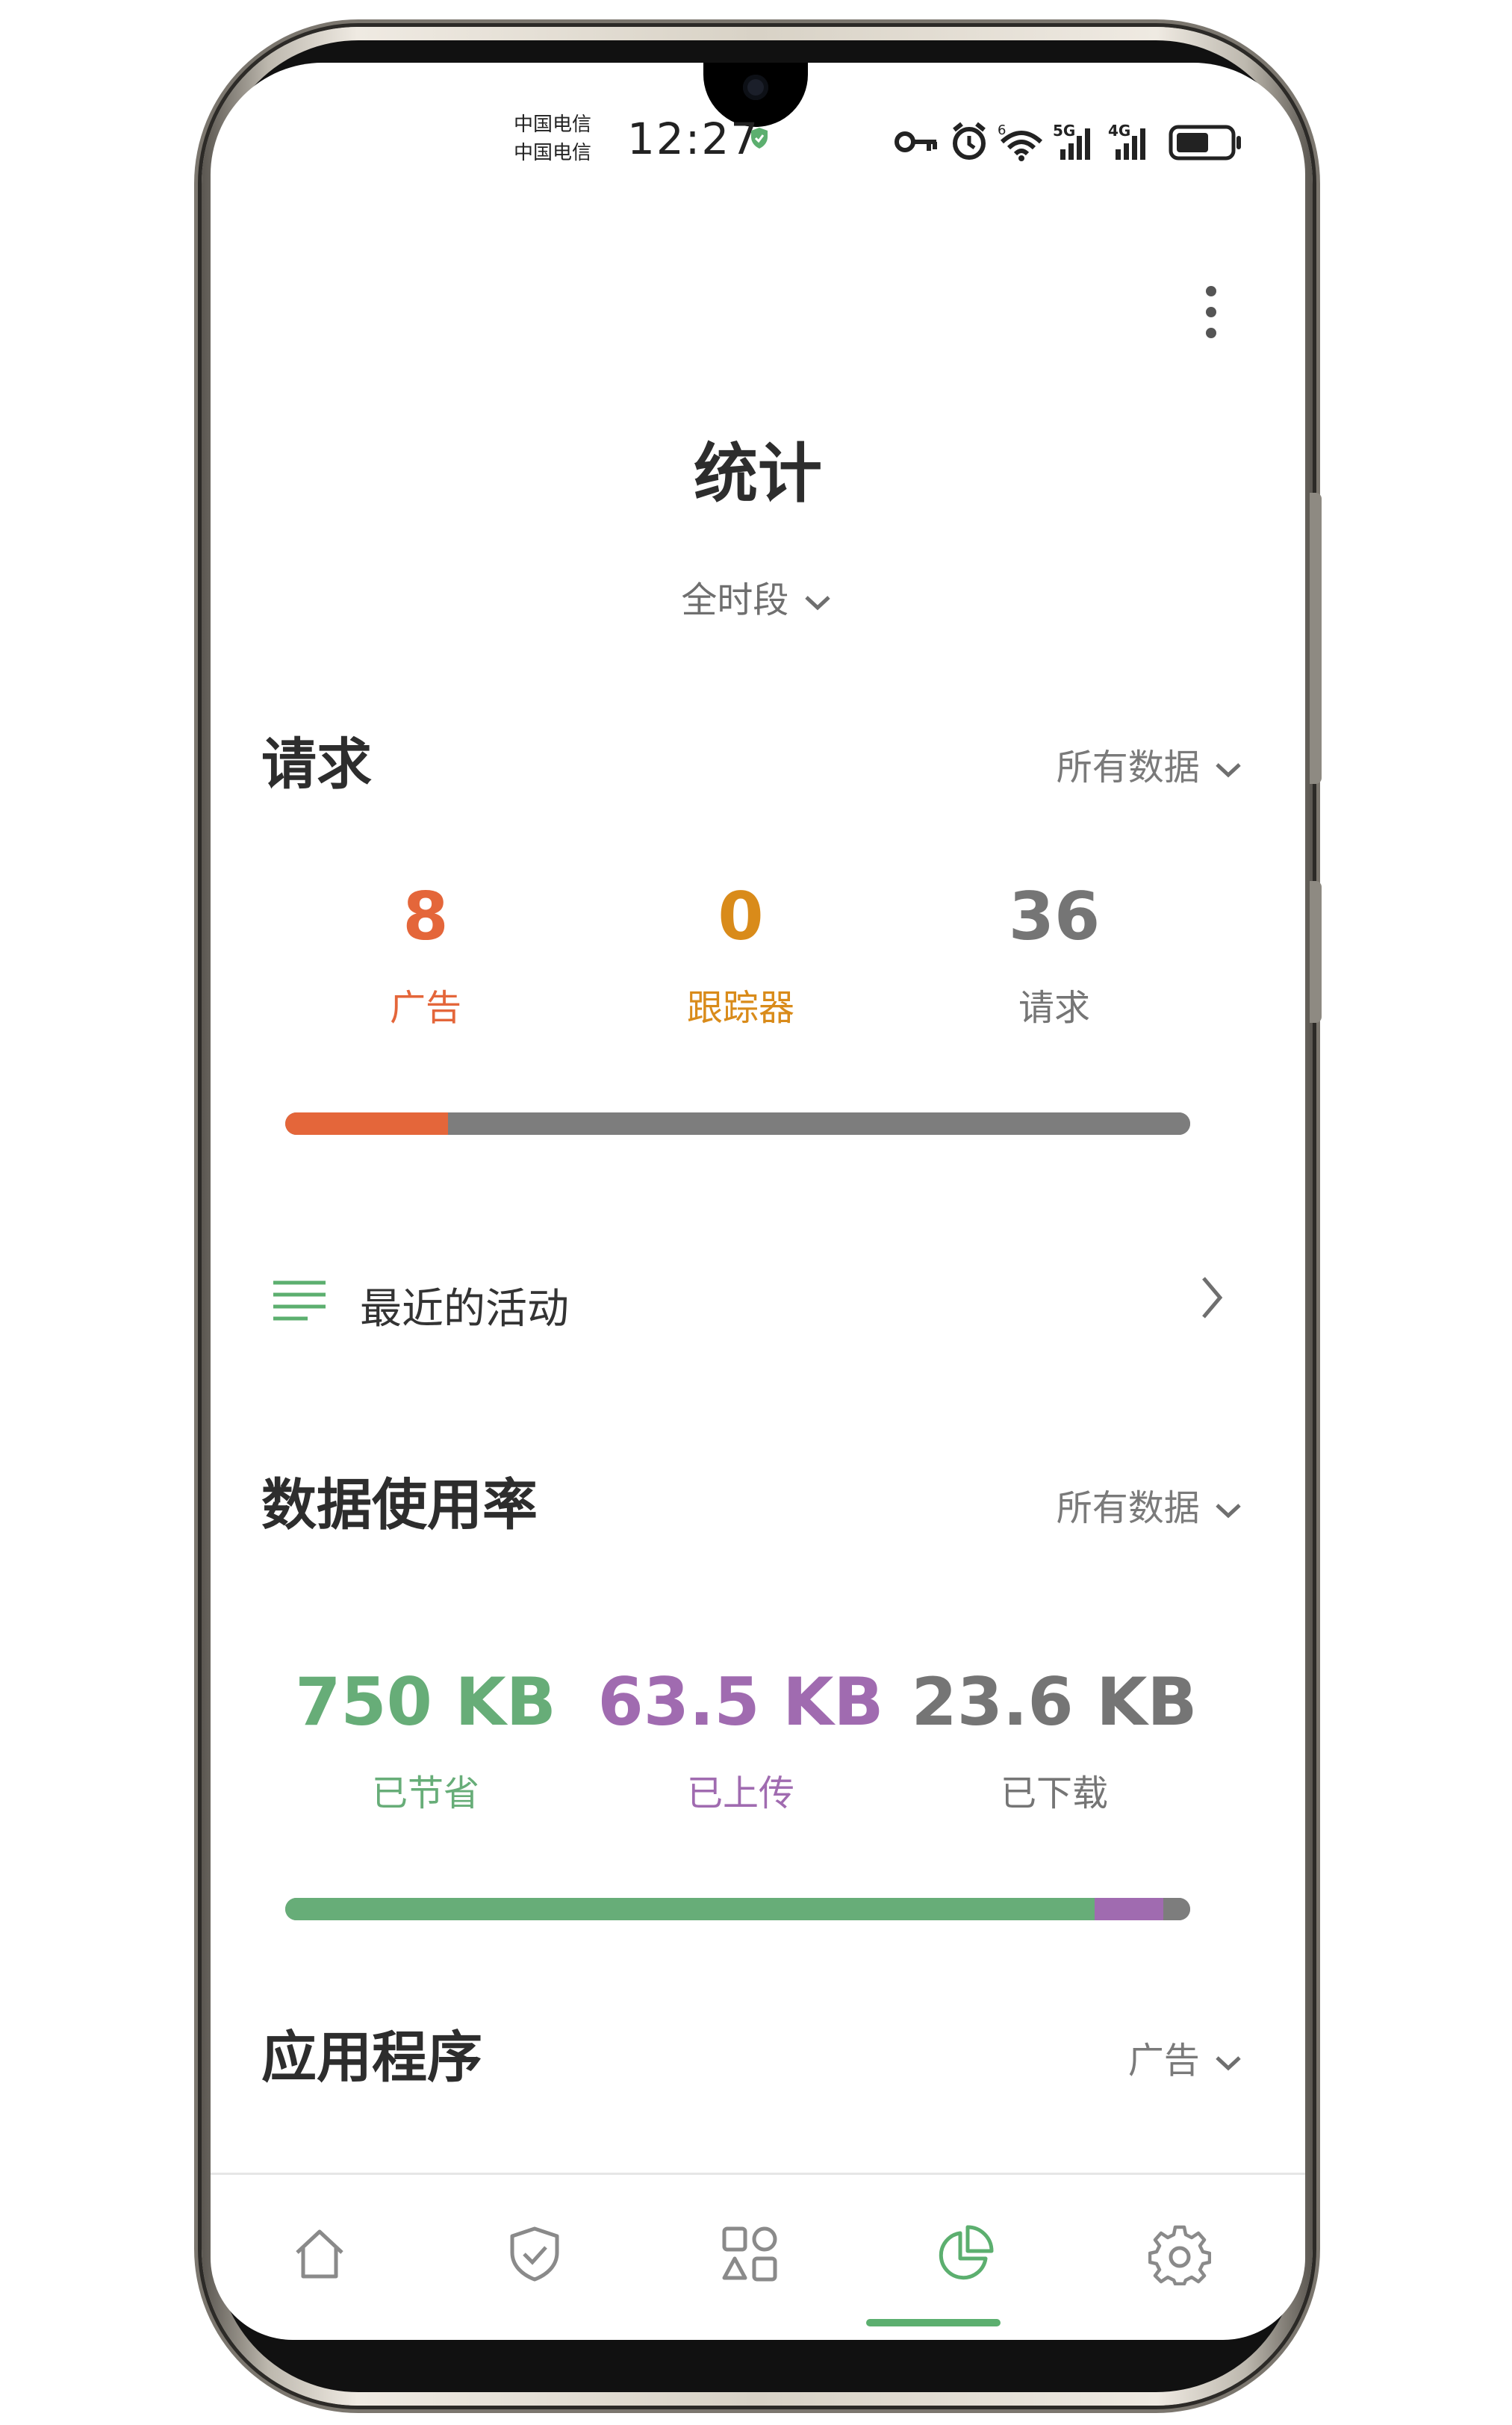 The image size is (1512, 2425). I want to click on wifi-icon: 6, so click(1020, 141).